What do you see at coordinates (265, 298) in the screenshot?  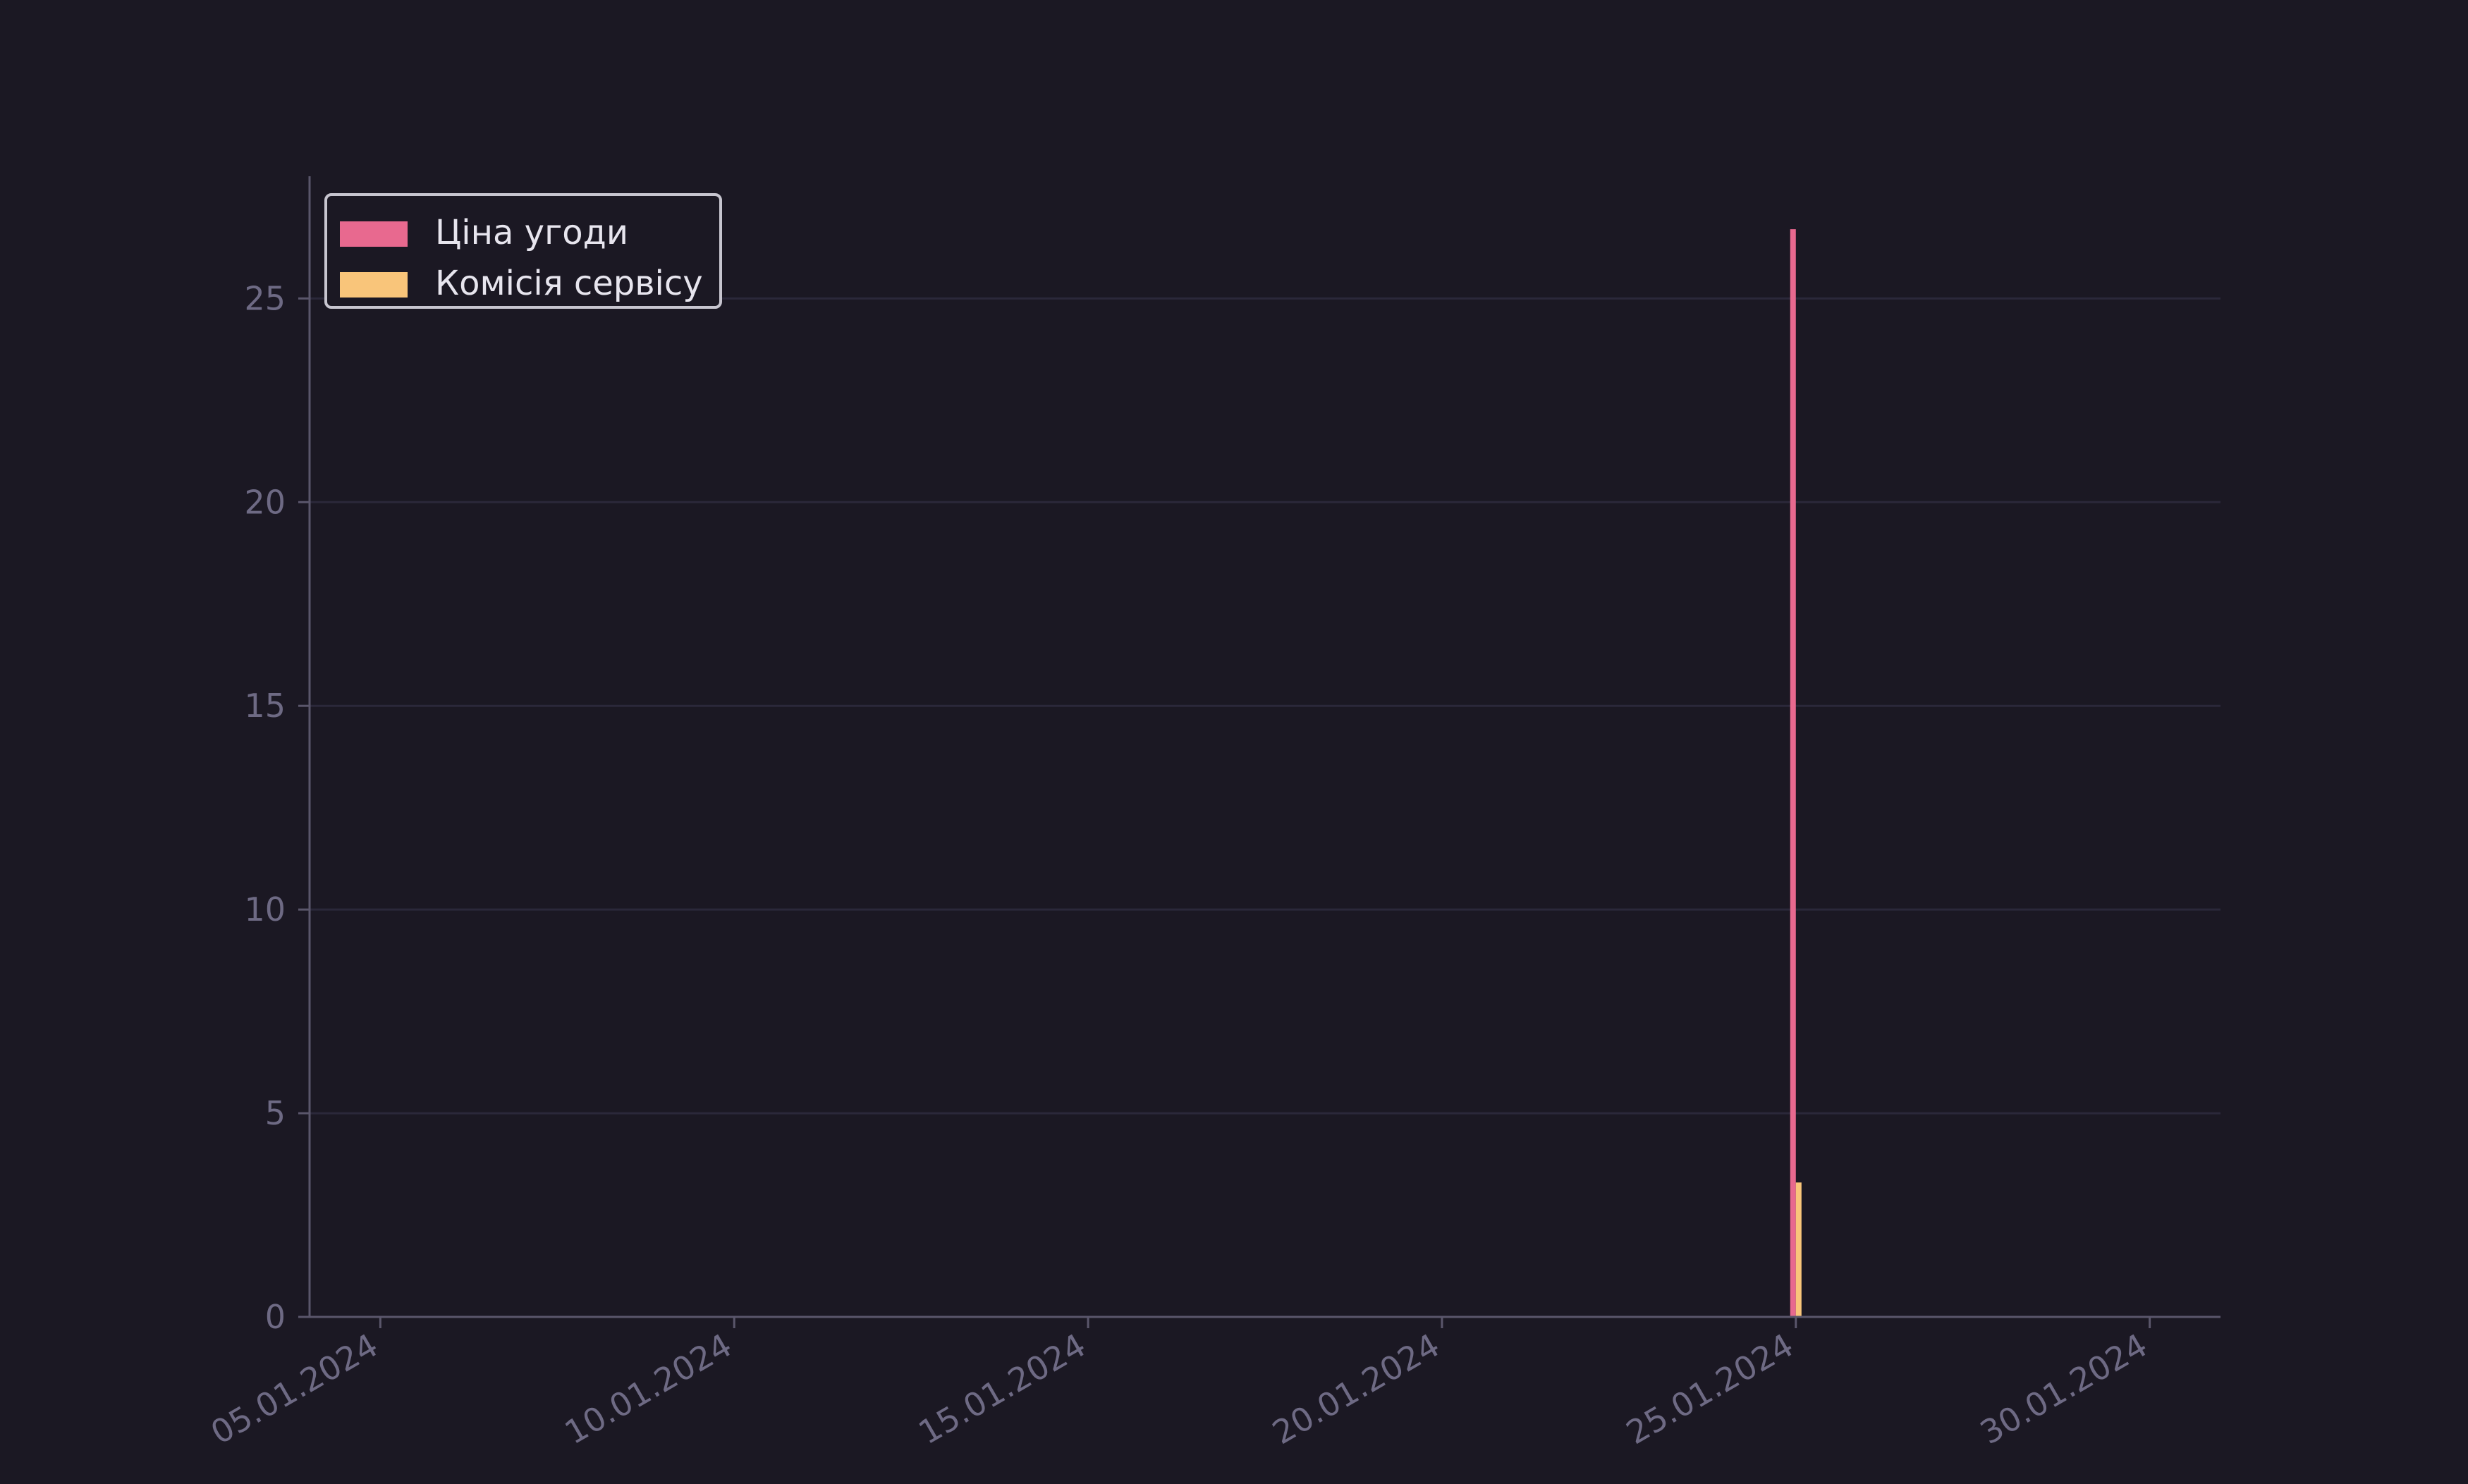 I see `y-tick-label: 25` at bounding box center [265, 298].